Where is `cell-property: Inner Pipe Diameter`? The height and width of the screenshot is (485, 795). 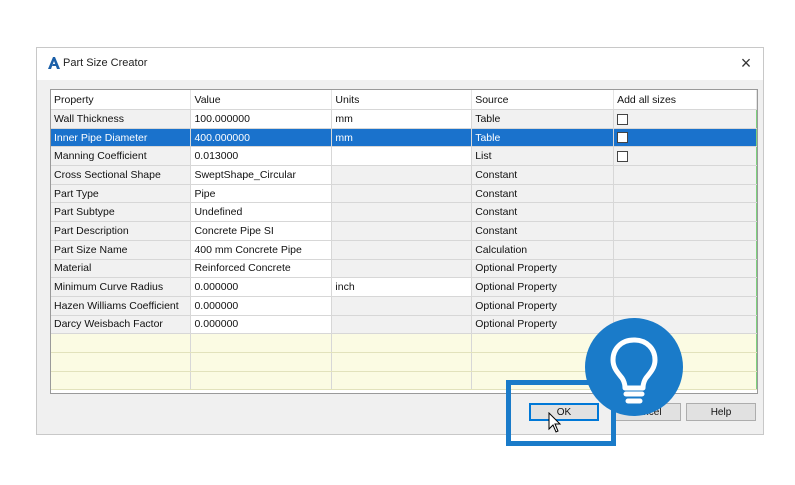 cell-property: Inner Pipe Diameter is located at coordinates (121, 138).